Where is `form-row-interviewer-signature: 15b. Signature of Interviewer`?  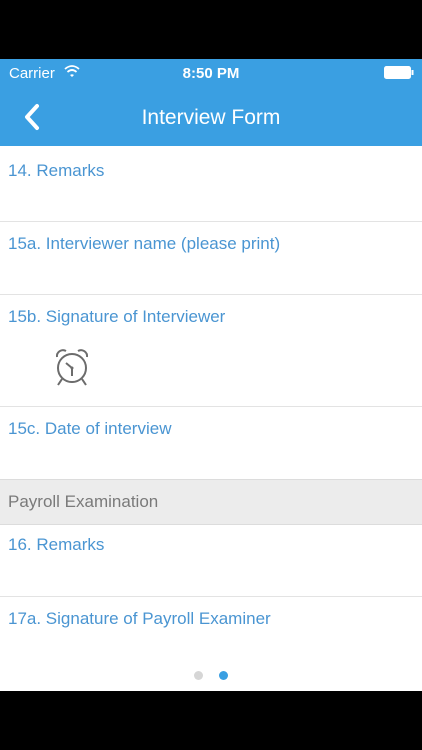
form-row-interviewer-signature: 15b. Signature of Interviewer is located at coordinates (211, 351).